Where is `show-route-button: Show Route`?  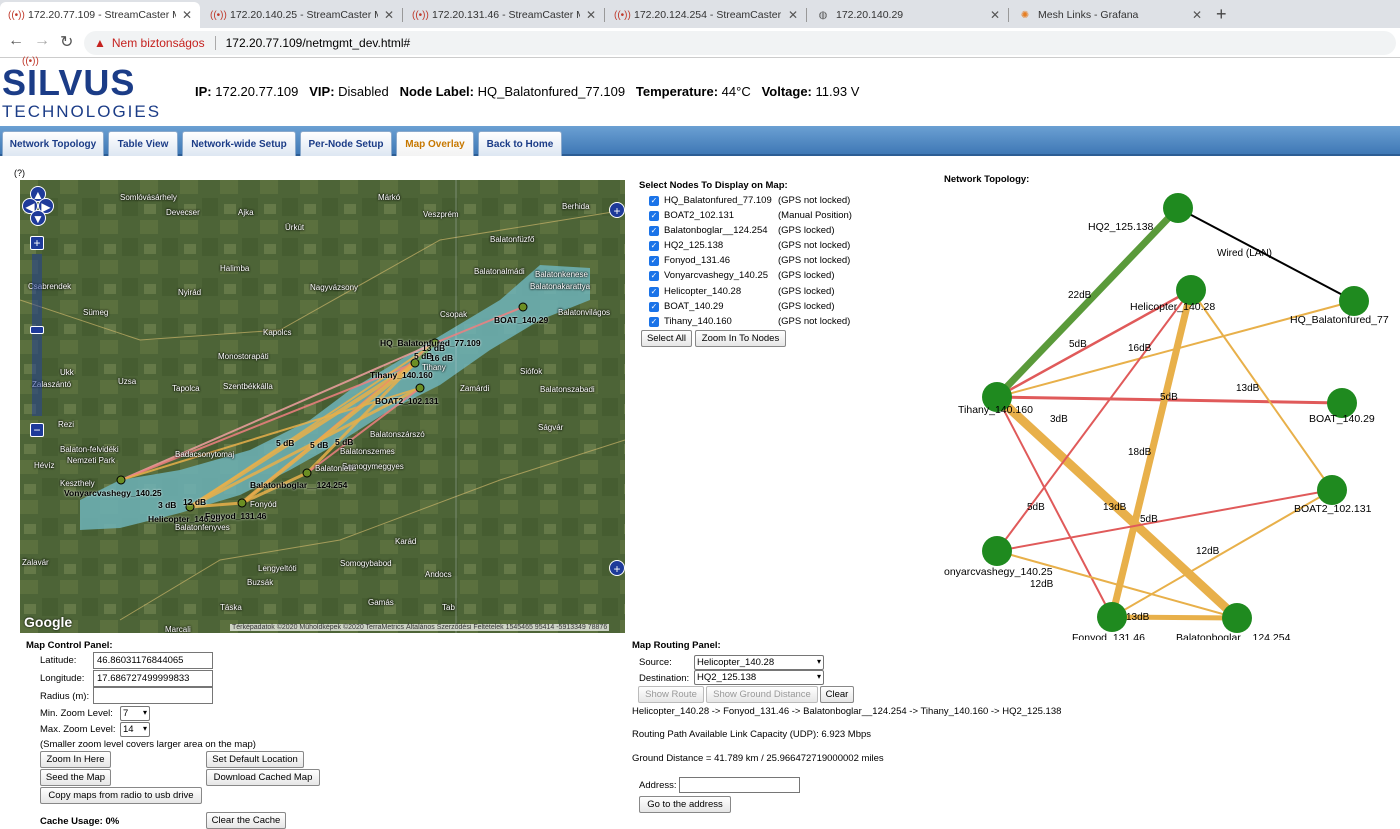 show-route-button: Show Route is located at coordinates (671, 694).